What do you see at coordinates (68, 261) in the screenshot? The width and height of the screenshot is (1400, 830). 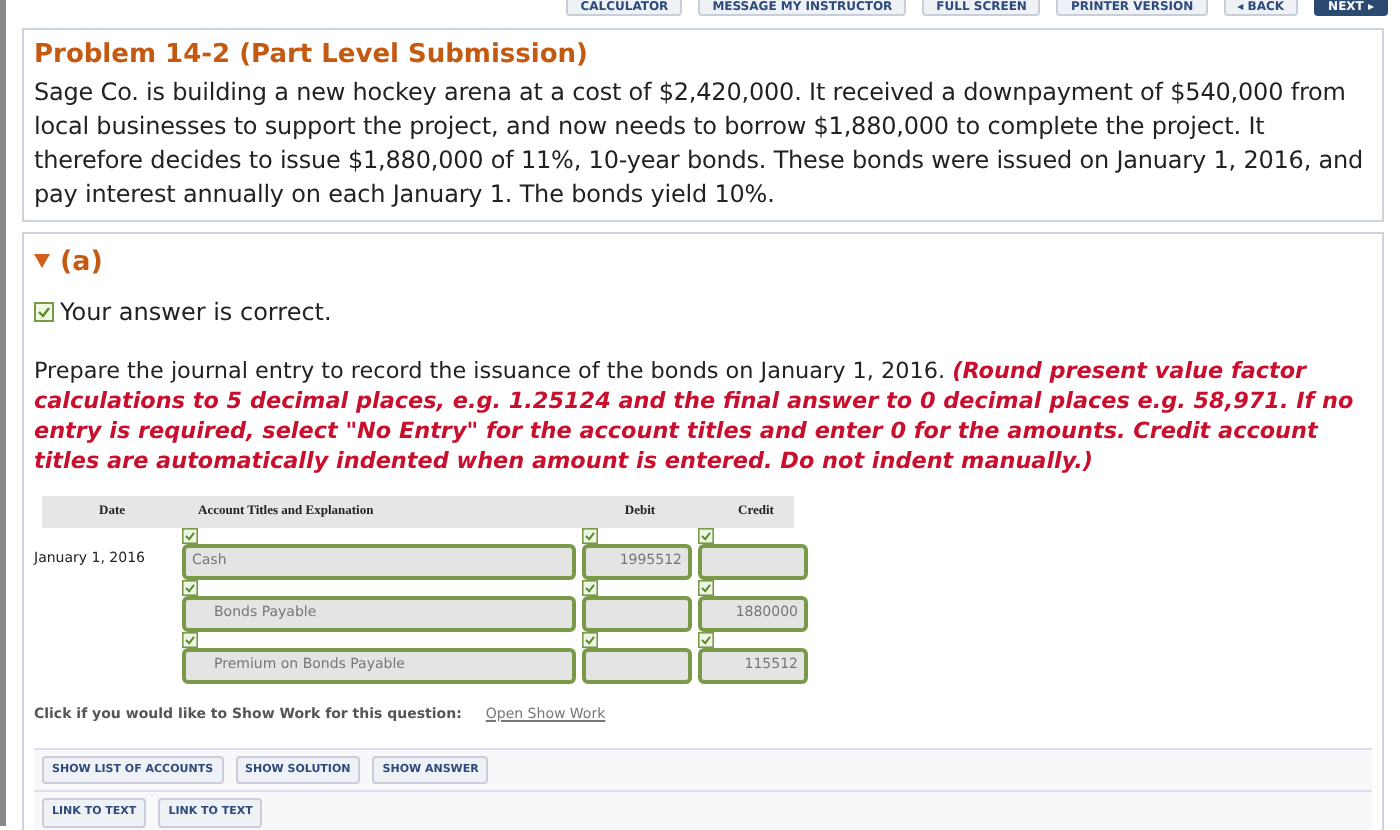 I see `part-toggle: (a)` at bounding box center [68, 261].